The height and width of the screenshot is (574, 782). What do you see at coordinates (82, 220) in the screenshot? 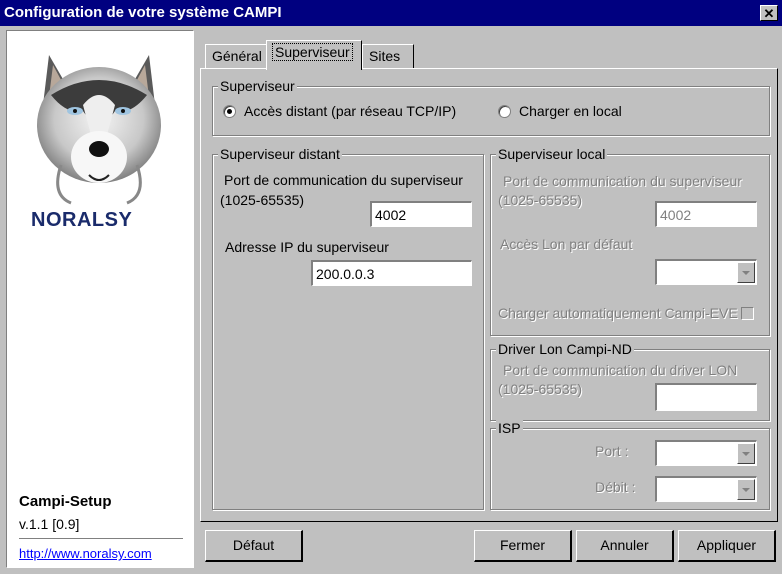
I see `logo-text: NORALSY` at bounding box center [82, 220].